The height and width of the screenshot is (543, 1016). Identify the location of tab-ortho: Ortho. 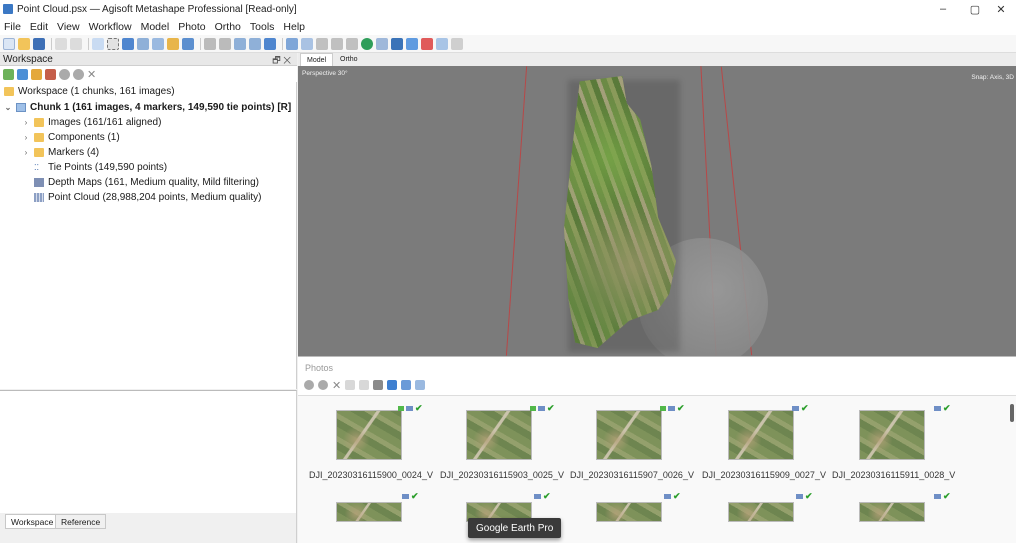
(349, 59).